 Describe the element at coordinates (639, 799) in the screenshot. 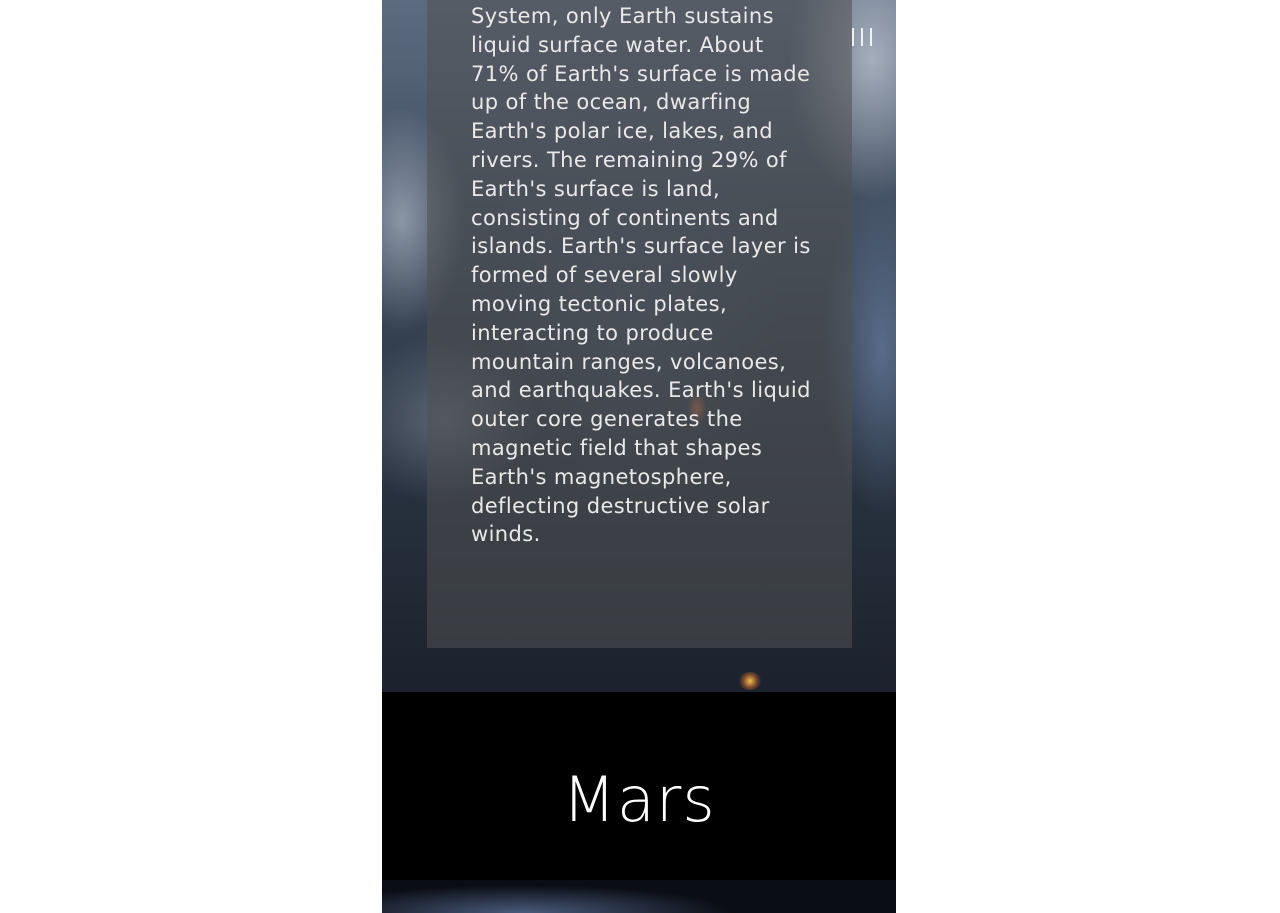

I see `mars-title: Mars` at that location.